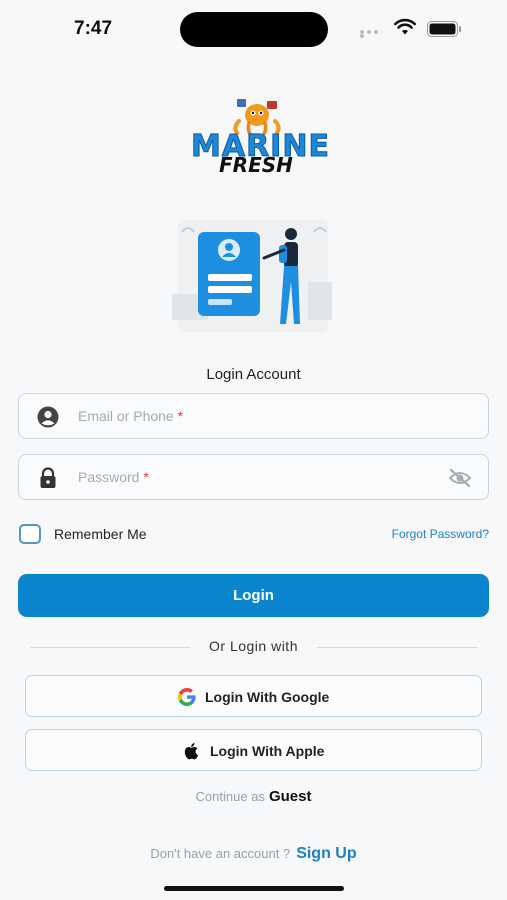 The image size is (507, 900). I want to click on login-illustration, so click(252, 276).